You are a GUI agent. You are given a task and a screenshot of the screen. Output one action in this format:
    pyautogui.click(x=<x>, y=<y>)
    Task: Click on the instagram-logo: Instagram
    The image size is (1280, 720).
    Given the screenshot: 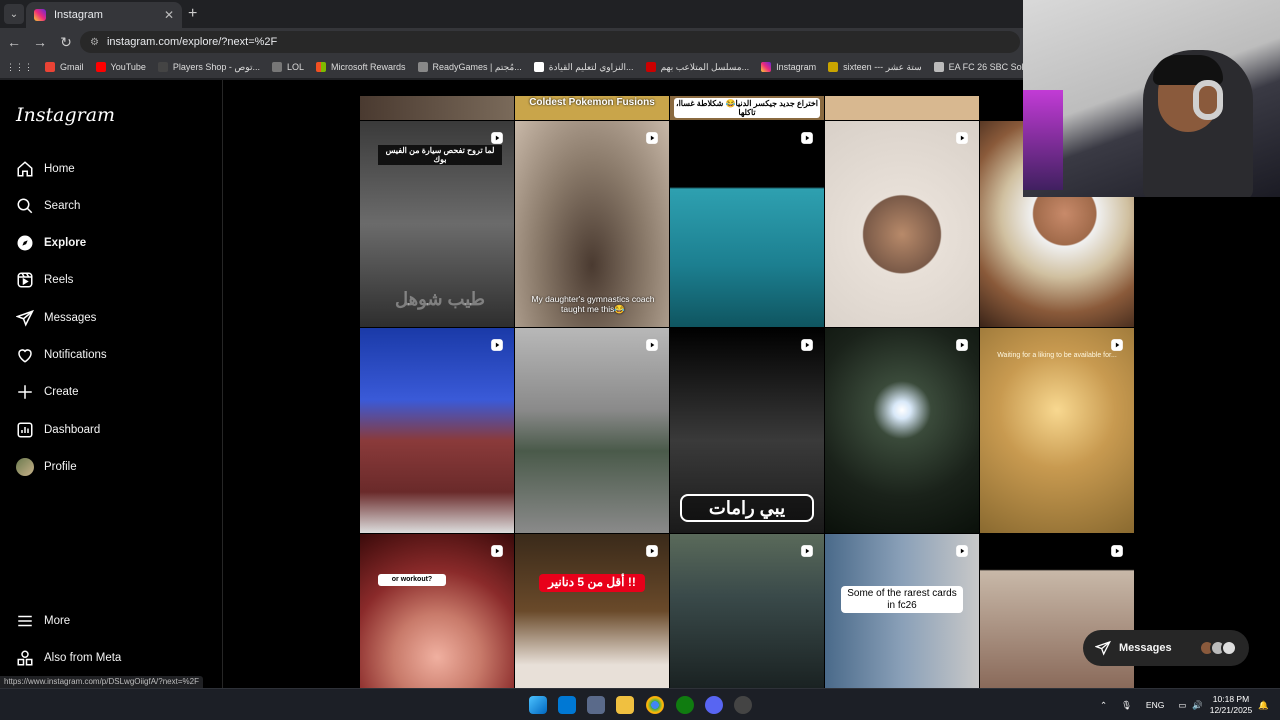 What is the action you would take?
    pyautogui.click(x=65, y=115)
    